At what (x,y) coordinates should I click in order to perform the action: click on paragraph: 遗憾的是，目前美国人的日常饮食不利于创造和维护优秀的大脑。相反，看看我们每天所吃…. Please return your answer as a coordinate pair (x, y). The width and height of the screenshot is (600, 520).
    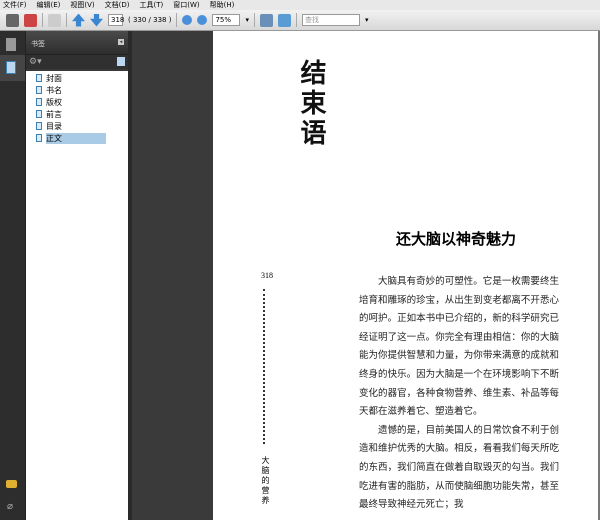
    Looking at the image, I should click on (459, 467).